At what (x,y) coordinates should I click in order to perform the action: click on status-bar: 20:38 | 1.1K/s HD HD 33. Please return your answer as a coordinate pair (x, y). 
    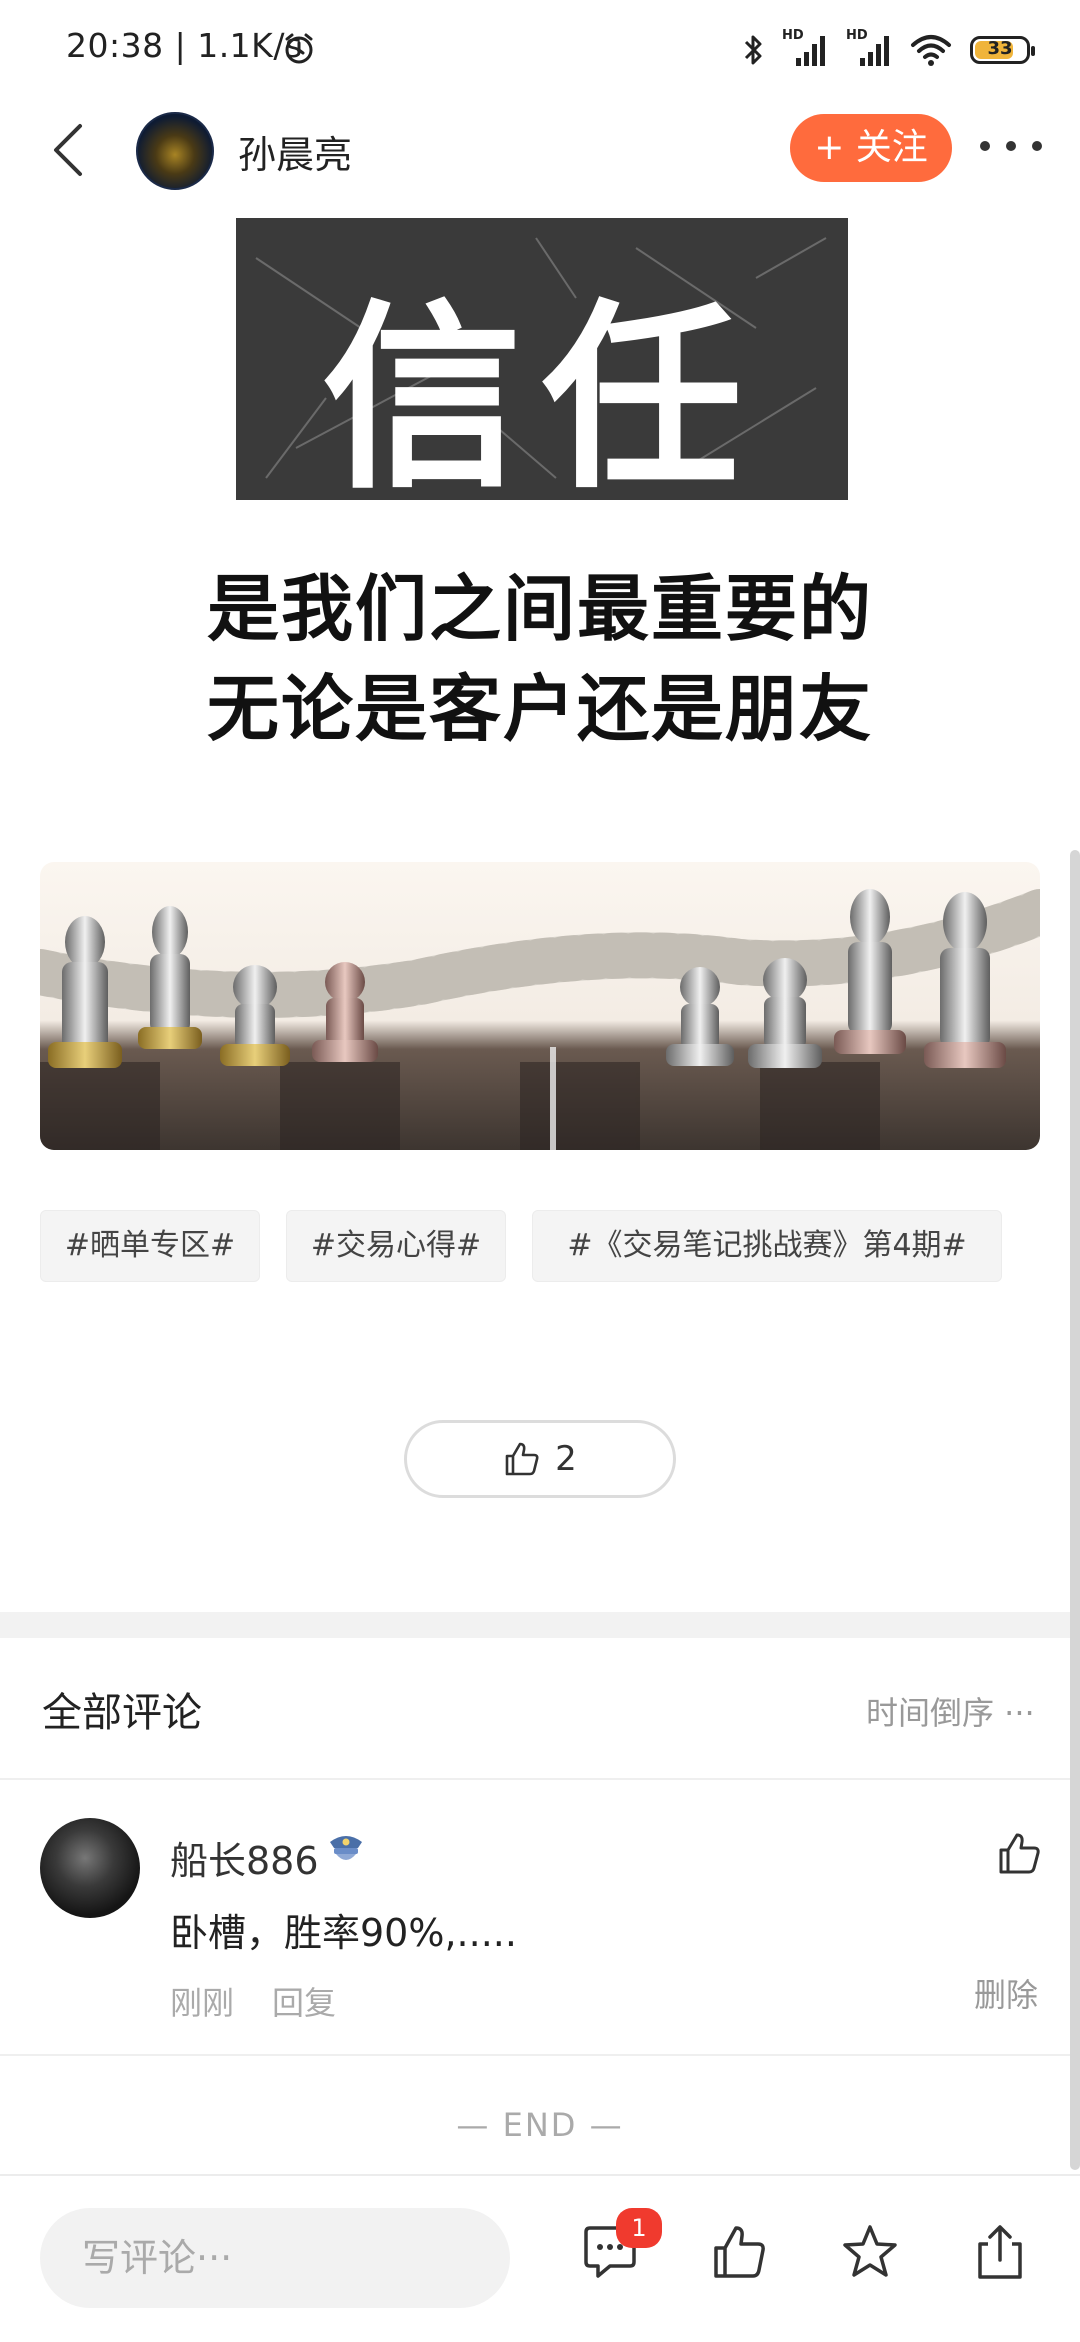
    Looking at the image, I should click on (540, 50).